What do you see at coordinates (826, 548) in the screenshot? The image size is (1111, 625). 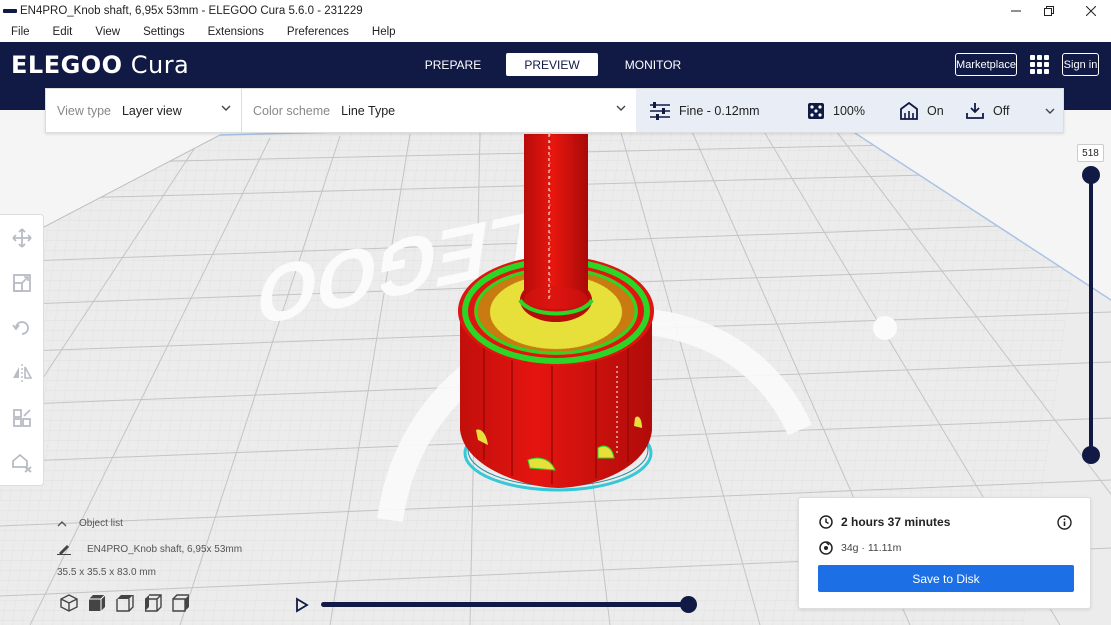 I see `filament-spool-icon` at bounding box center [826, 548].